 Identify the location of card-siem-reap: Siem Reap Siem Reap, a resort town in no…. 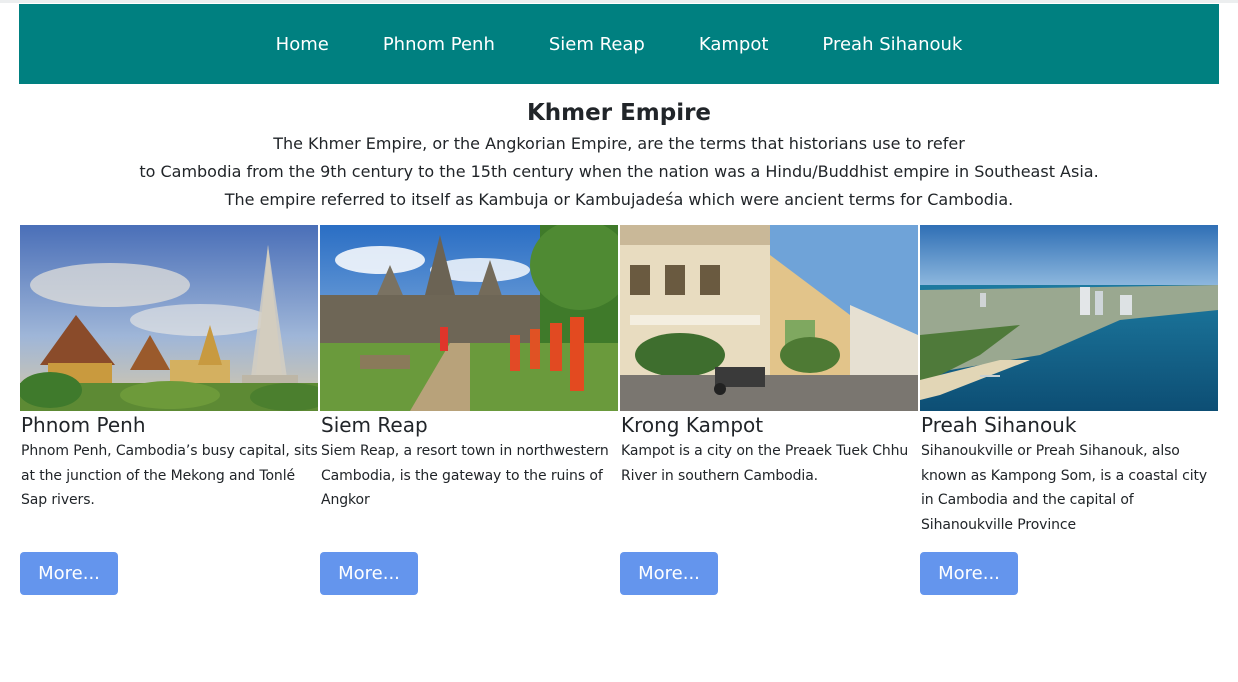
(469, 425).